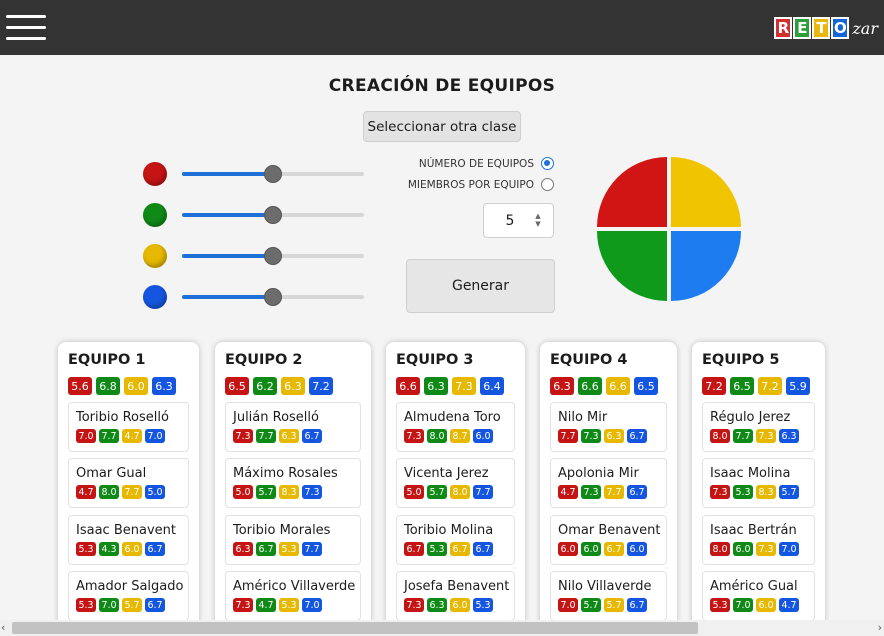 The height and width of the screenshot is (636, 884). What do you see at coordinates (798, 386) in the screenshot?
I see `team-average-badge: 5.9` at bounding box center [798, 386].